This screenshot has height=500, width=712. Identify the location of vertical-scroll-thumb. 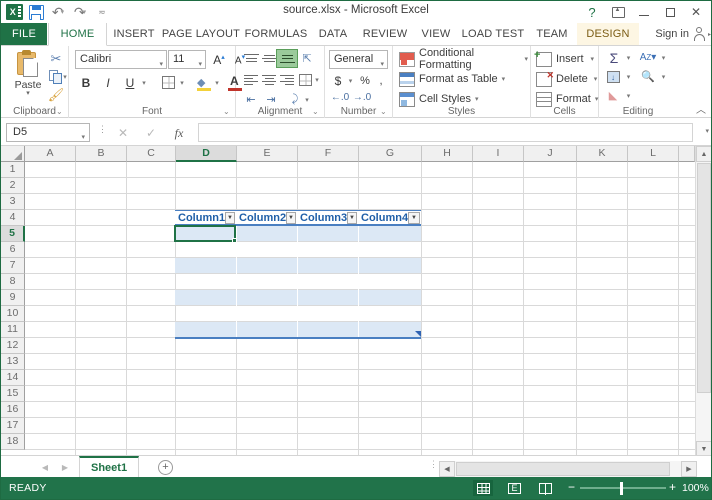
(704, 278).